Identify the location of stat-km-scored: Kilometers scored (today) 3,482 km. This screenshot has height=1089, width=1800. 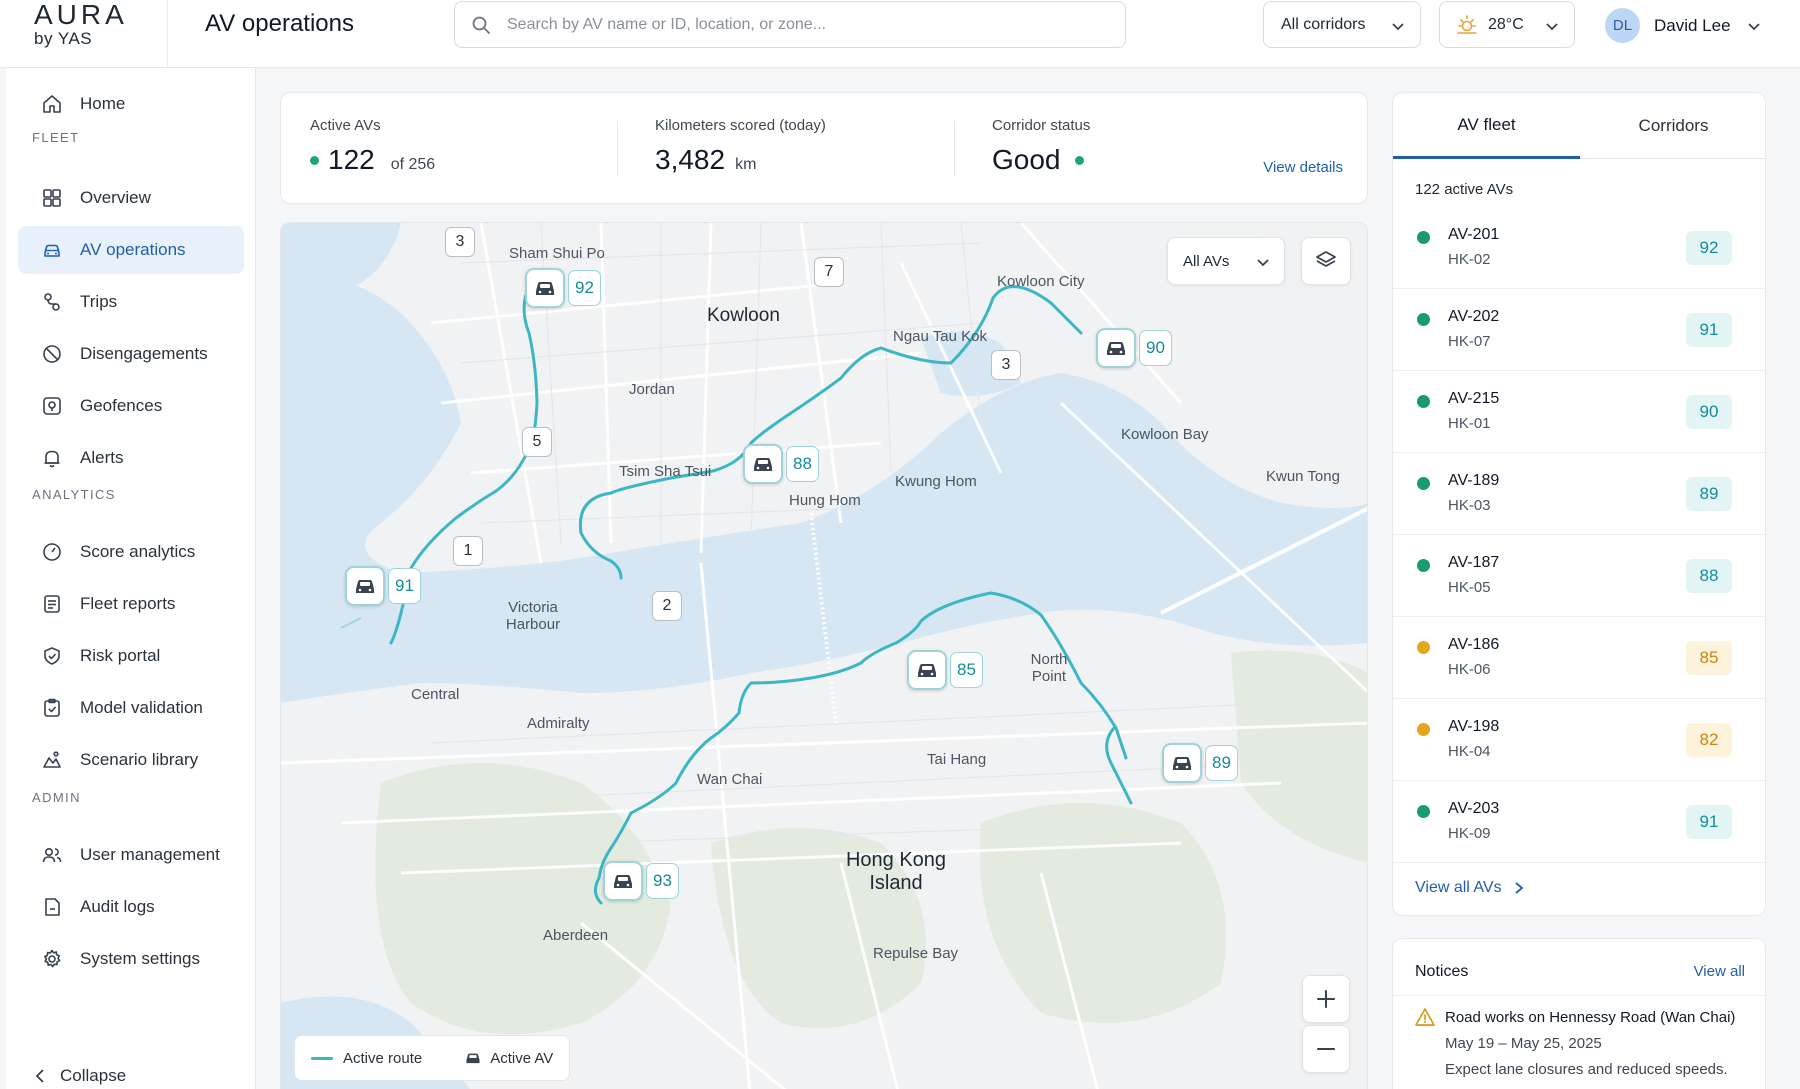
(740, 146).